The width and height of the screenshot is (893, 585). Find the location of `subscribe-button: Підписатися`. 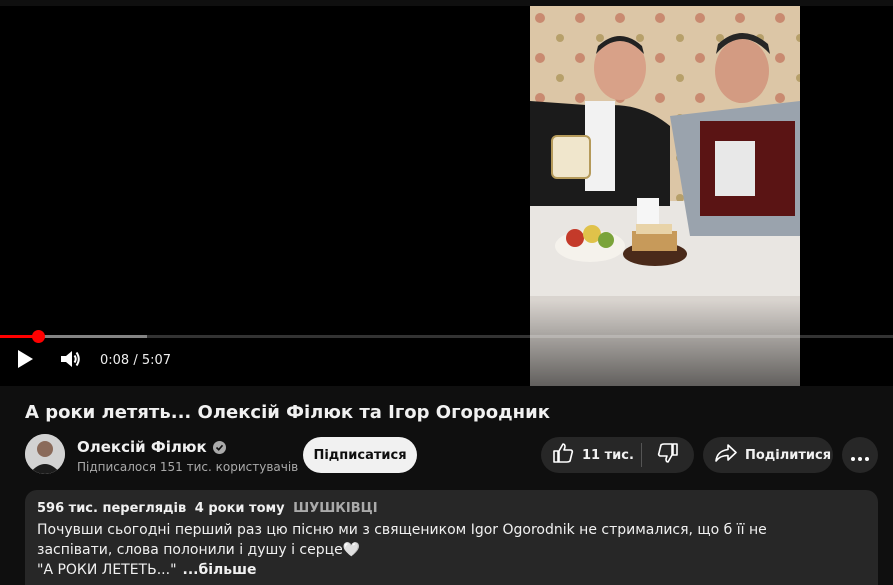

subscribe-button: Підписатися is located at coordinates (360, 455).